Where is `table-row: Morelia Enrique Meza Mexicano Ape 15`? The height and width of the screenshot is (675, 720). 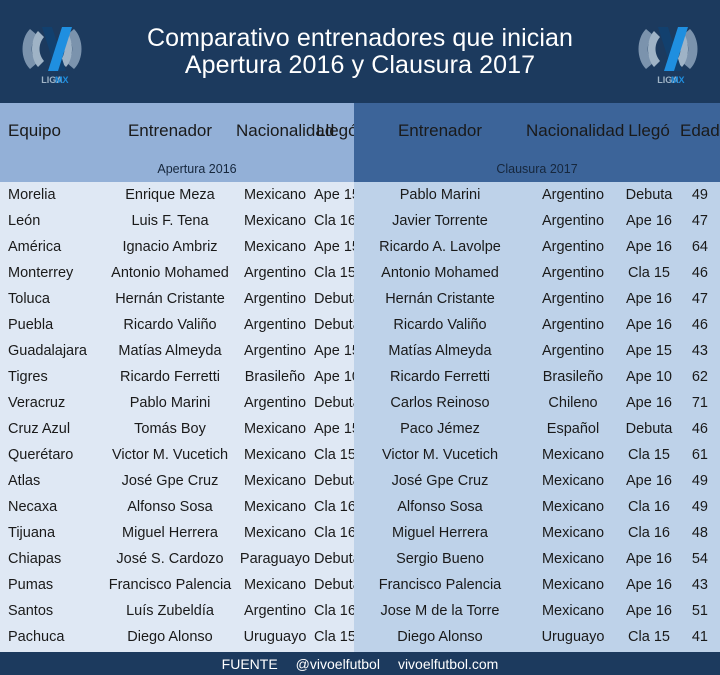
table-row: Morelia Enrique Meza Mexicano Ape 15 is located at coordinates (177, 195).